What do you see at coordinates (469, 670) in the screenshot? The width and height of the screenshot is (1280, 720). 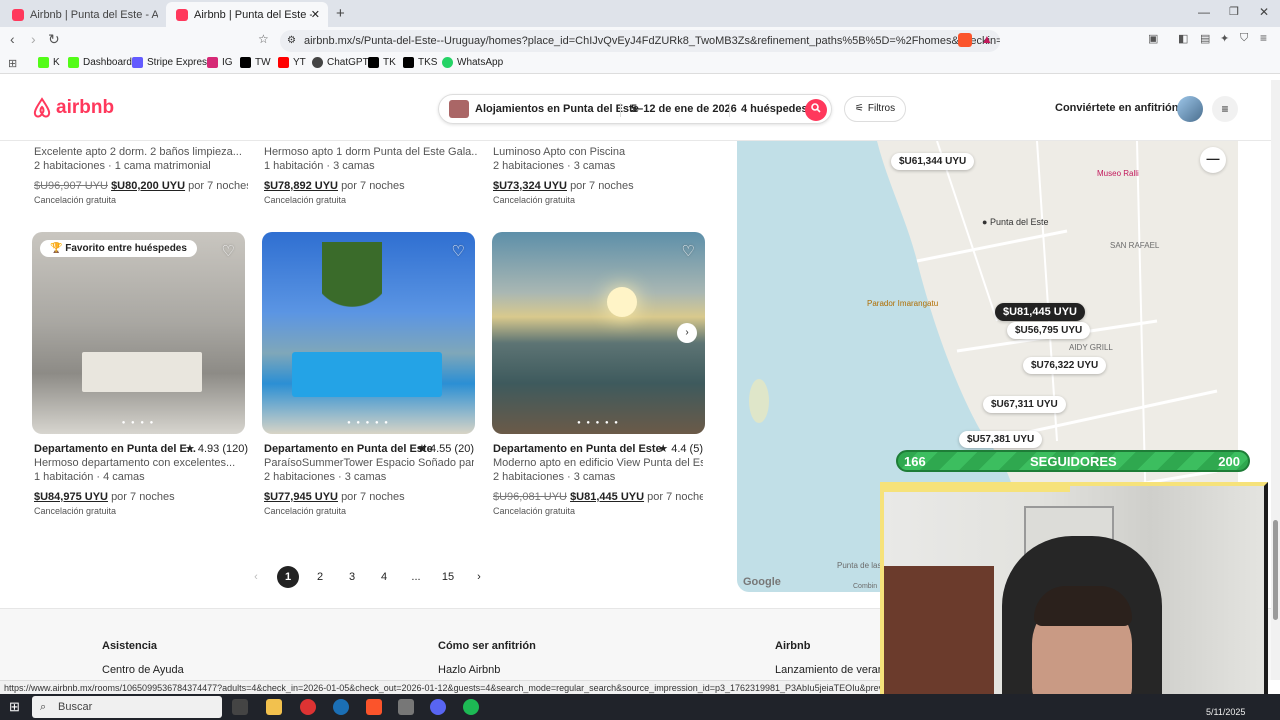 I see `footer-link: Hazlo Airbnb` at bounding box center [469, 670].